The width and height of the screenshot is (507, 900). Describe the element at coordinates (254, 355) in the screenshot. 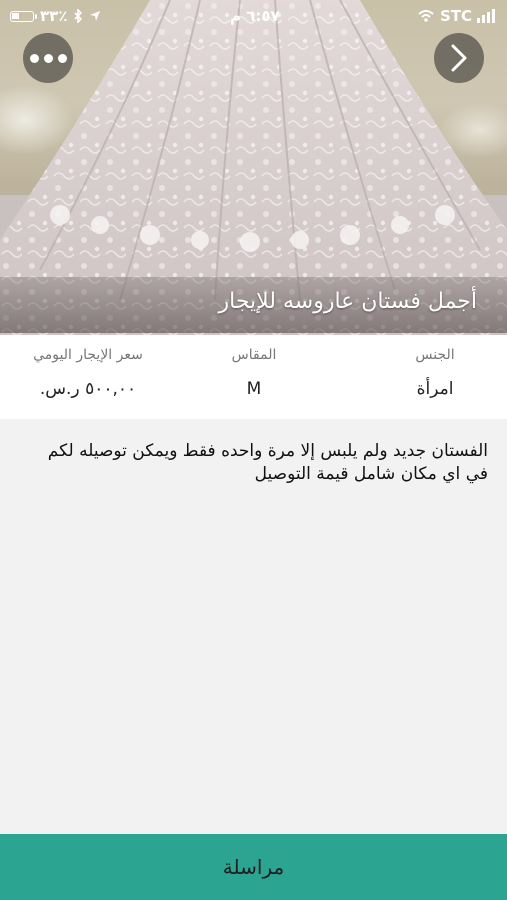

I see `size-label: المقاس` at that location.